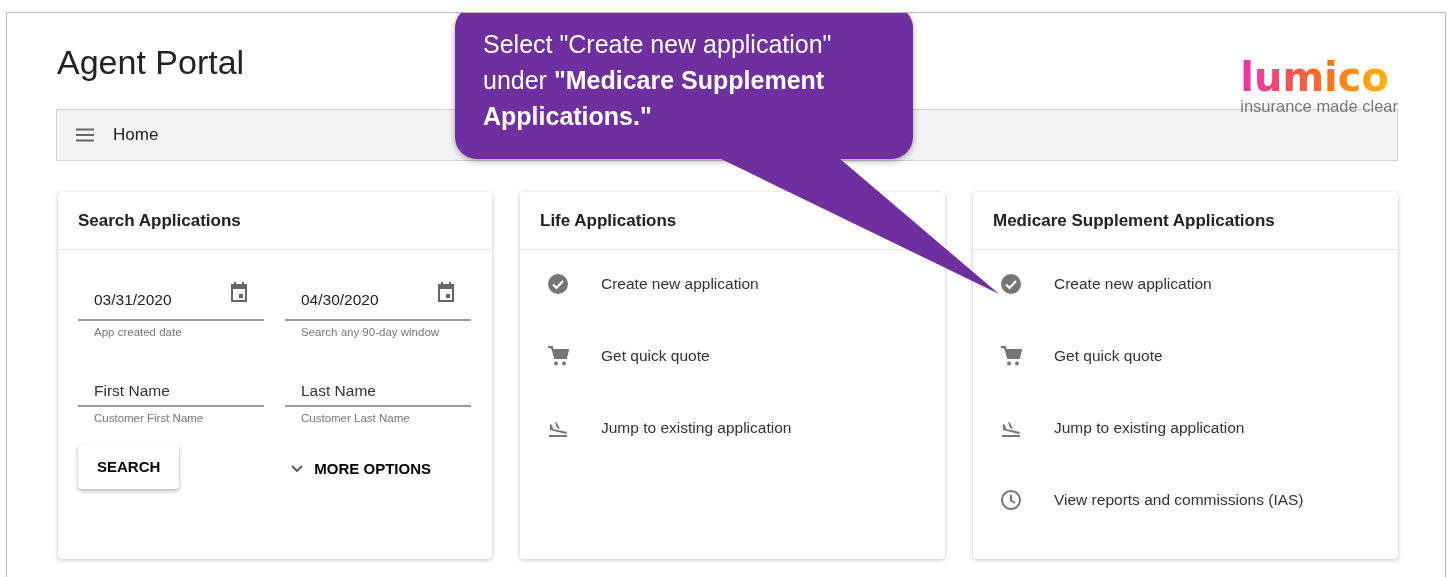 This screenshot has width=1452, height=577. What do you see at coordinates (370, 331) in the screenshot?
I see `field-hint: Search any 90-day window` at bounding box center [370, 331].